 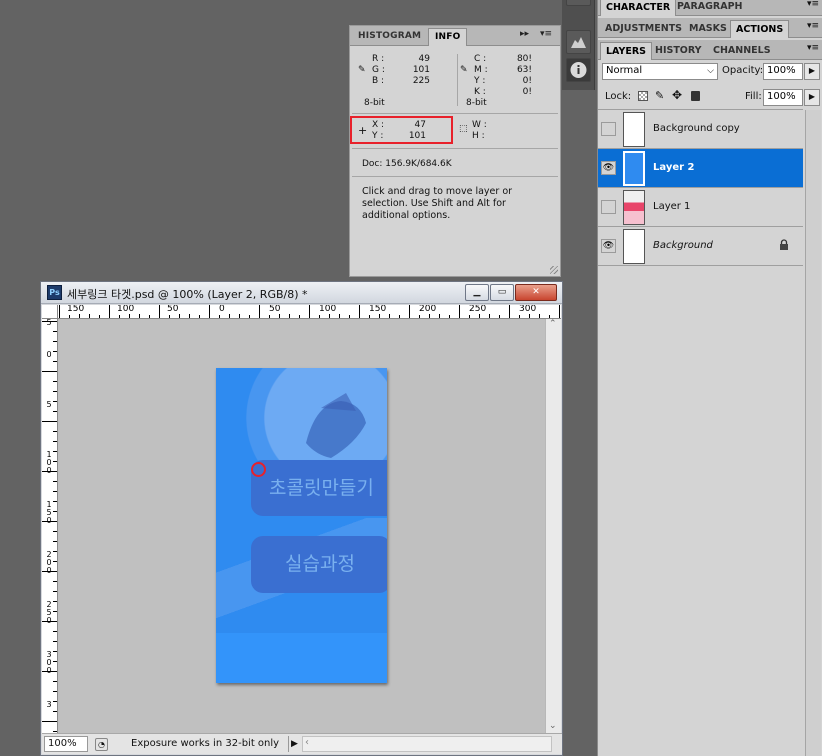 I want to click on close-button: ✕, so click(x=536, y=292).